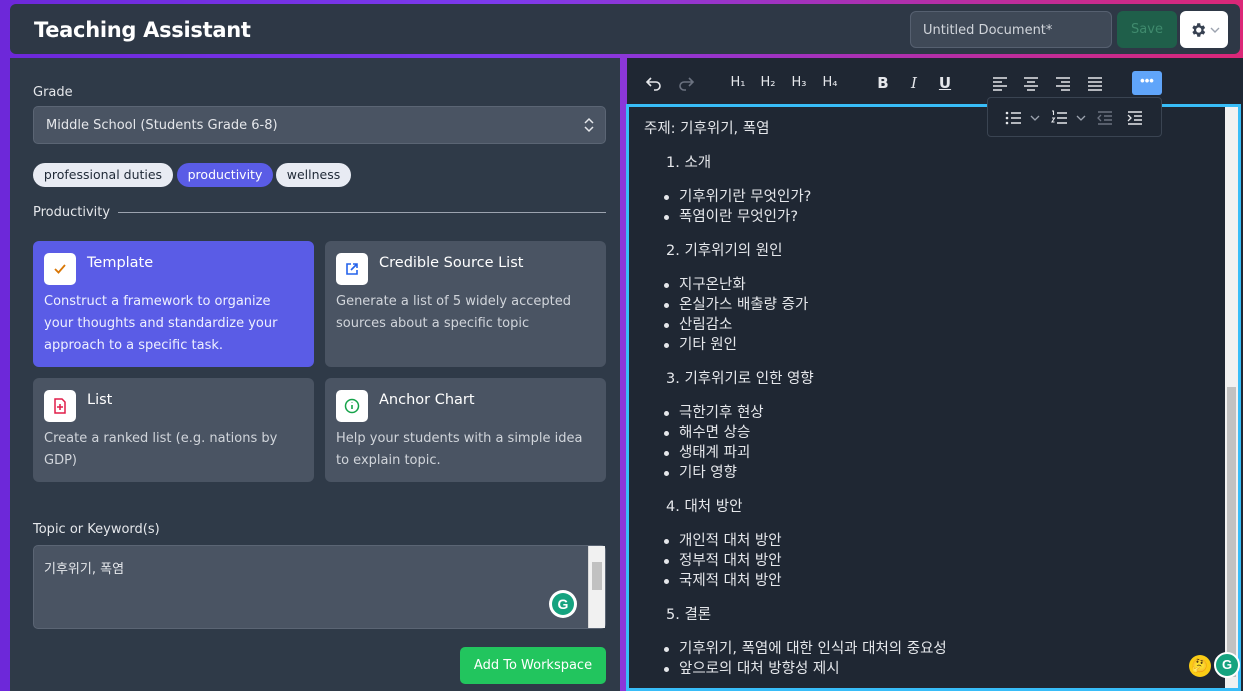  What do you see at coordinates (427, 400) in the screenshot?
I see `card-title: Anchor Chart` at bounding box center [427, 400].